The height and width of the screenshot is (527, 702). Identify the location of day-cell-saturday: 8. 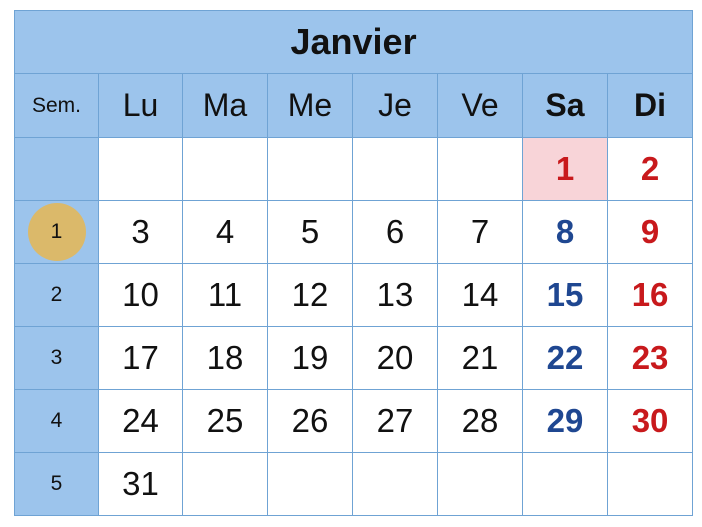
(565, 232).